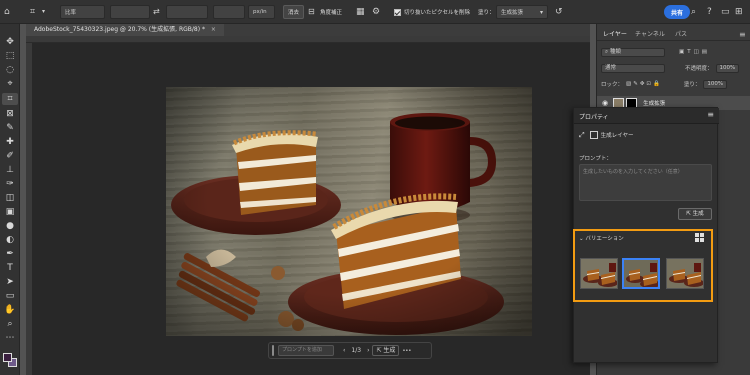 This screenshot has width=750, height=375. Describe the element at coordinates (10, 84) in the screenshot. I see `object-select-tool-icon: ⌖` at that location.